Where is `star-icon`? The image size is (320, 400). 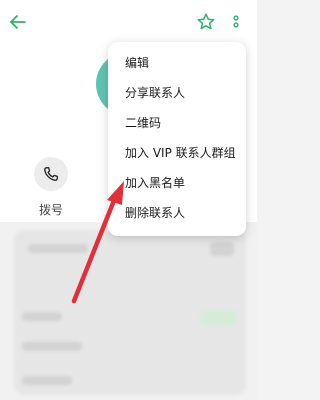 star-icon is located at coordinates (206, 22).